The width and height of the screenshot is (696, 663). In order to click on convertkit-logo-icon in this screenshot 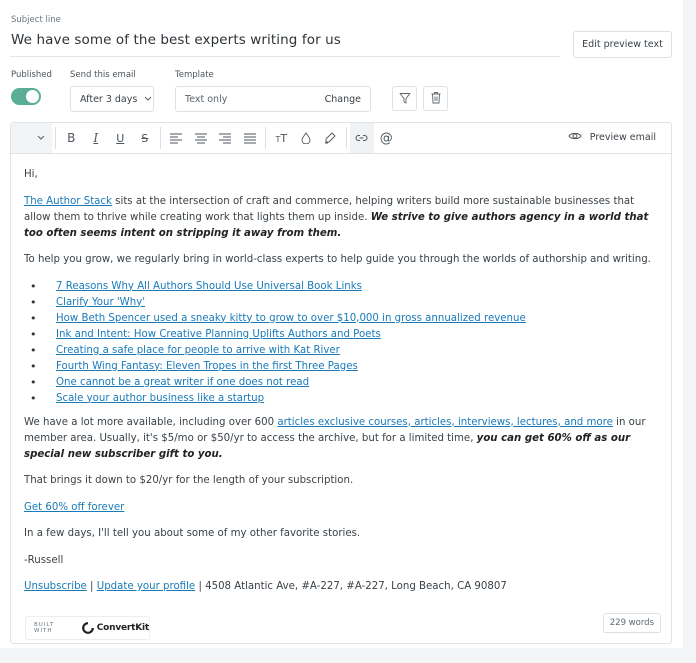, I will do `click(87, 628)`.